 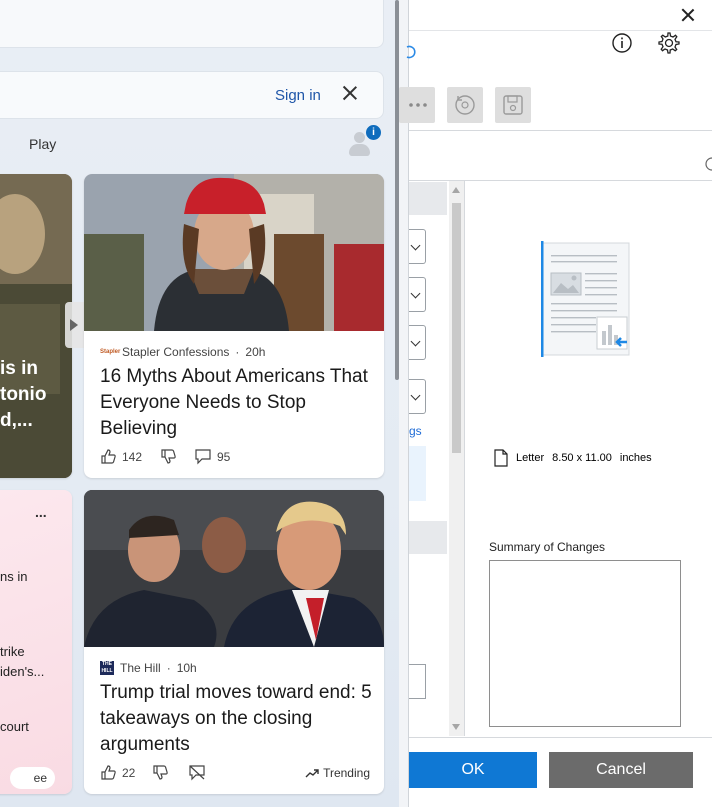 What do you see at coordinates (129, 772) in the screenshot?
I see `like-count: 22` at bounding box center [129, 772].